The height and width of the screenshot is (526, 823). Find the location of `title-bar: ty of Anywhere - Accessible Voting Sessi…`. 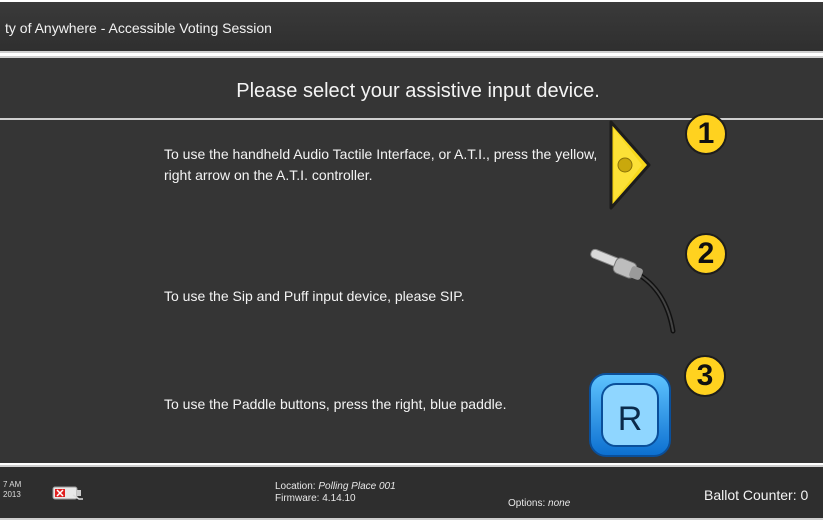

title-bar: ty of Anywhere - Accessible Voting Sessi… is located at coordinates (411, 27).